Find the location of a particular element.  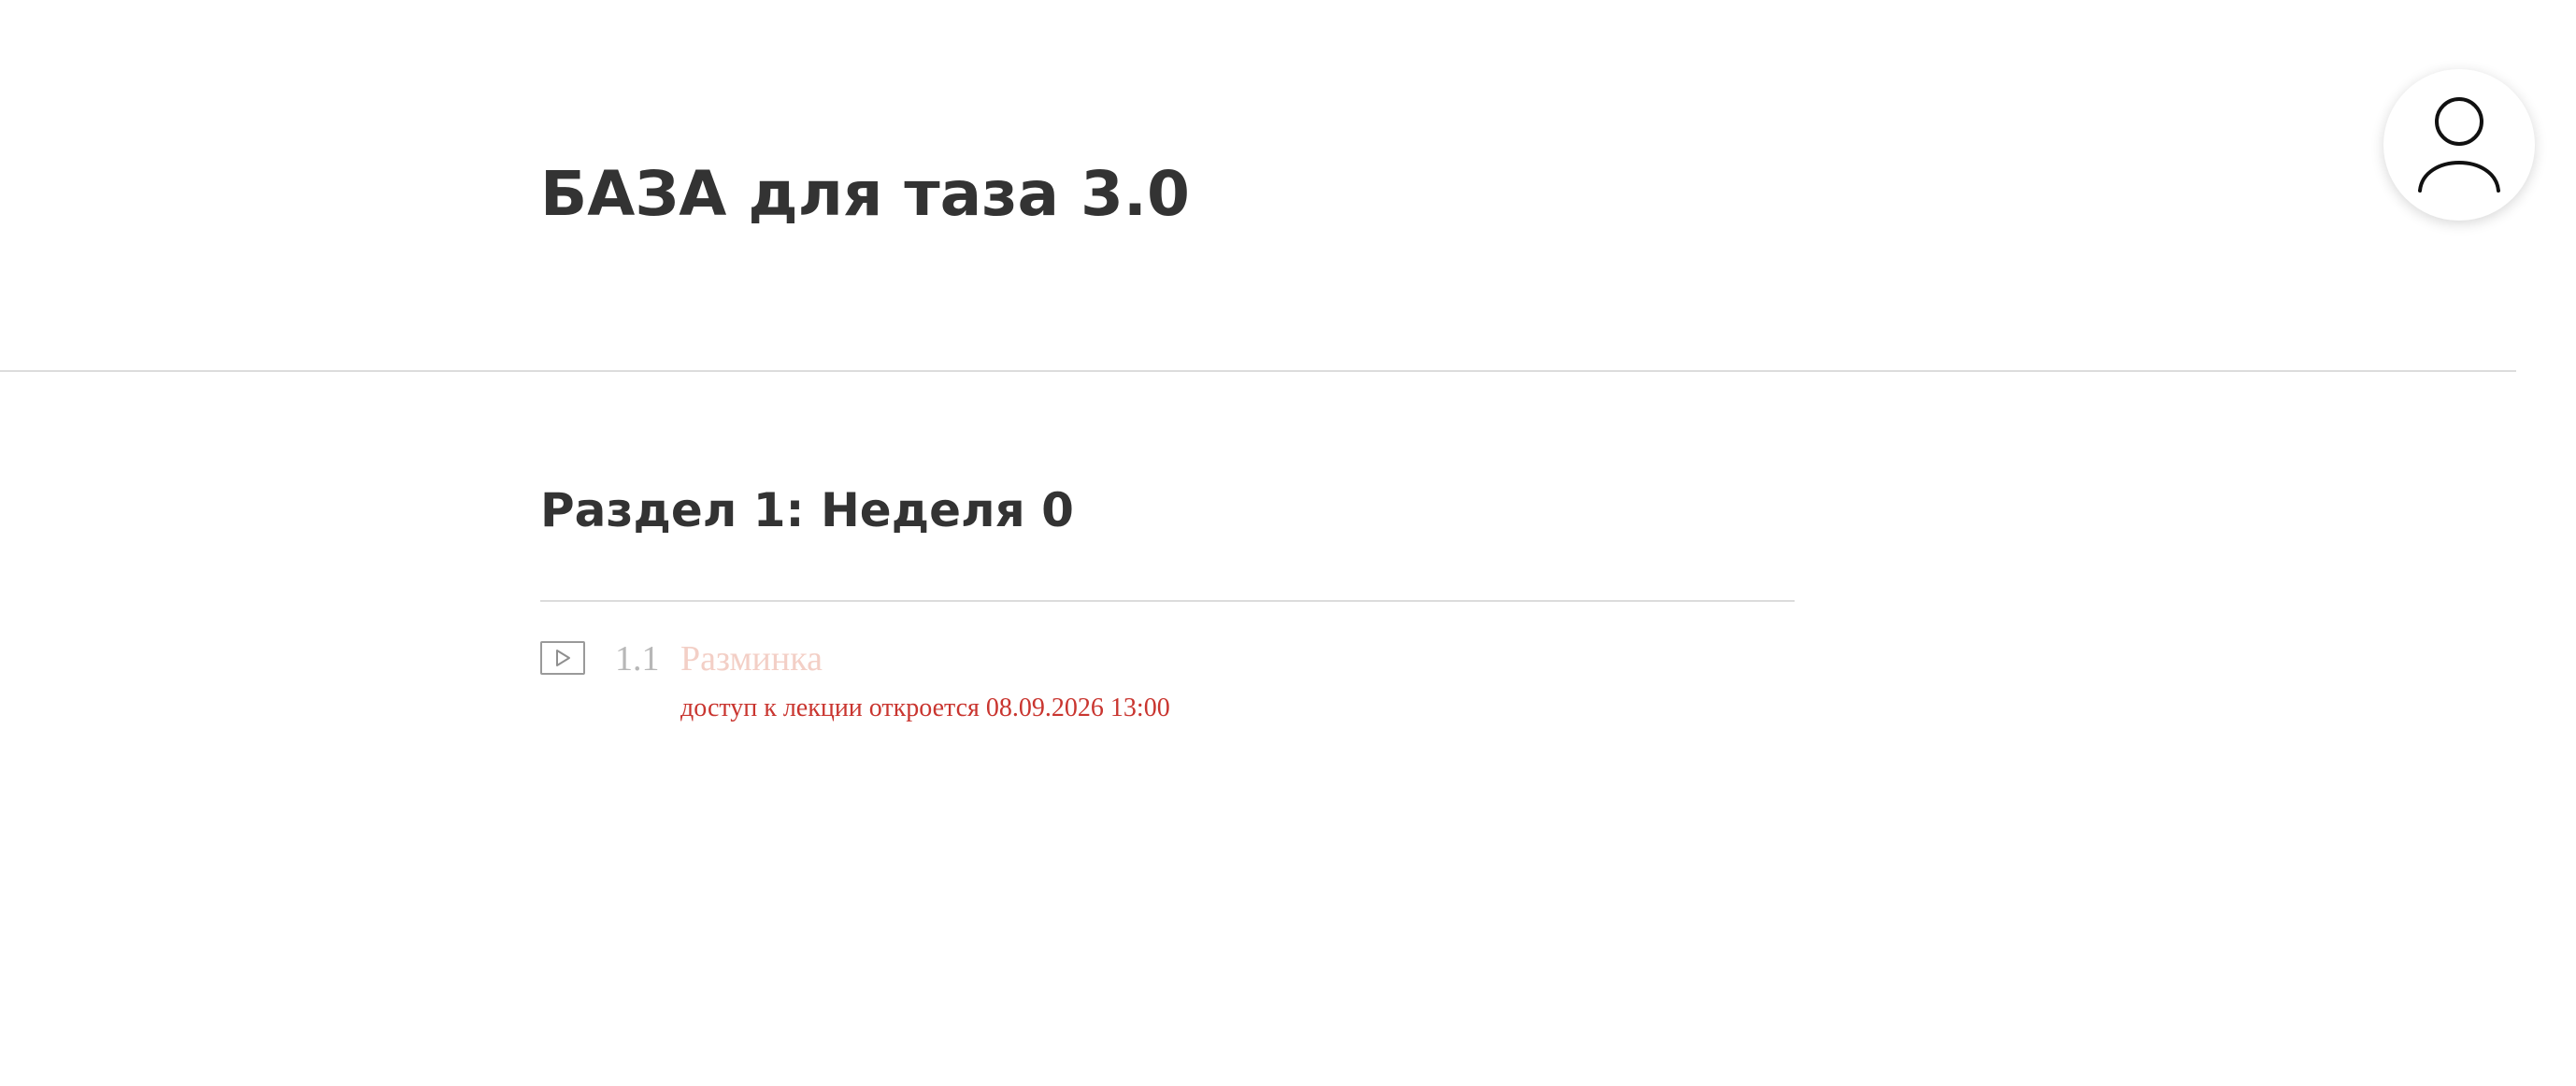

user-menu-button is located at coordinates (2459, 145).